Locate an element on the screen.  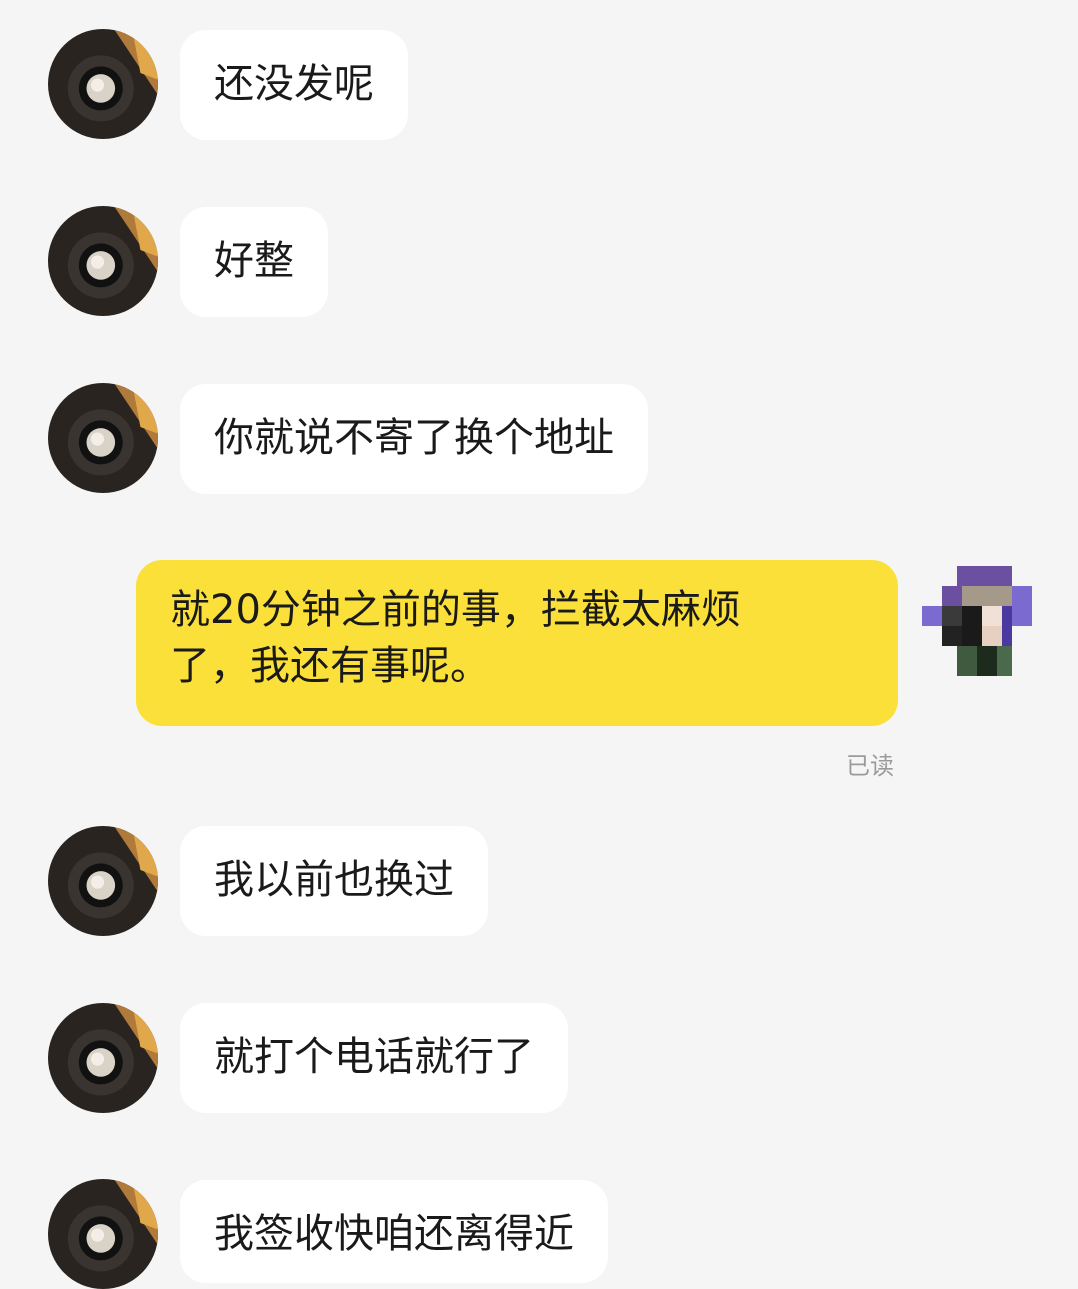
self-avatar is located at coordinates (977, 621).